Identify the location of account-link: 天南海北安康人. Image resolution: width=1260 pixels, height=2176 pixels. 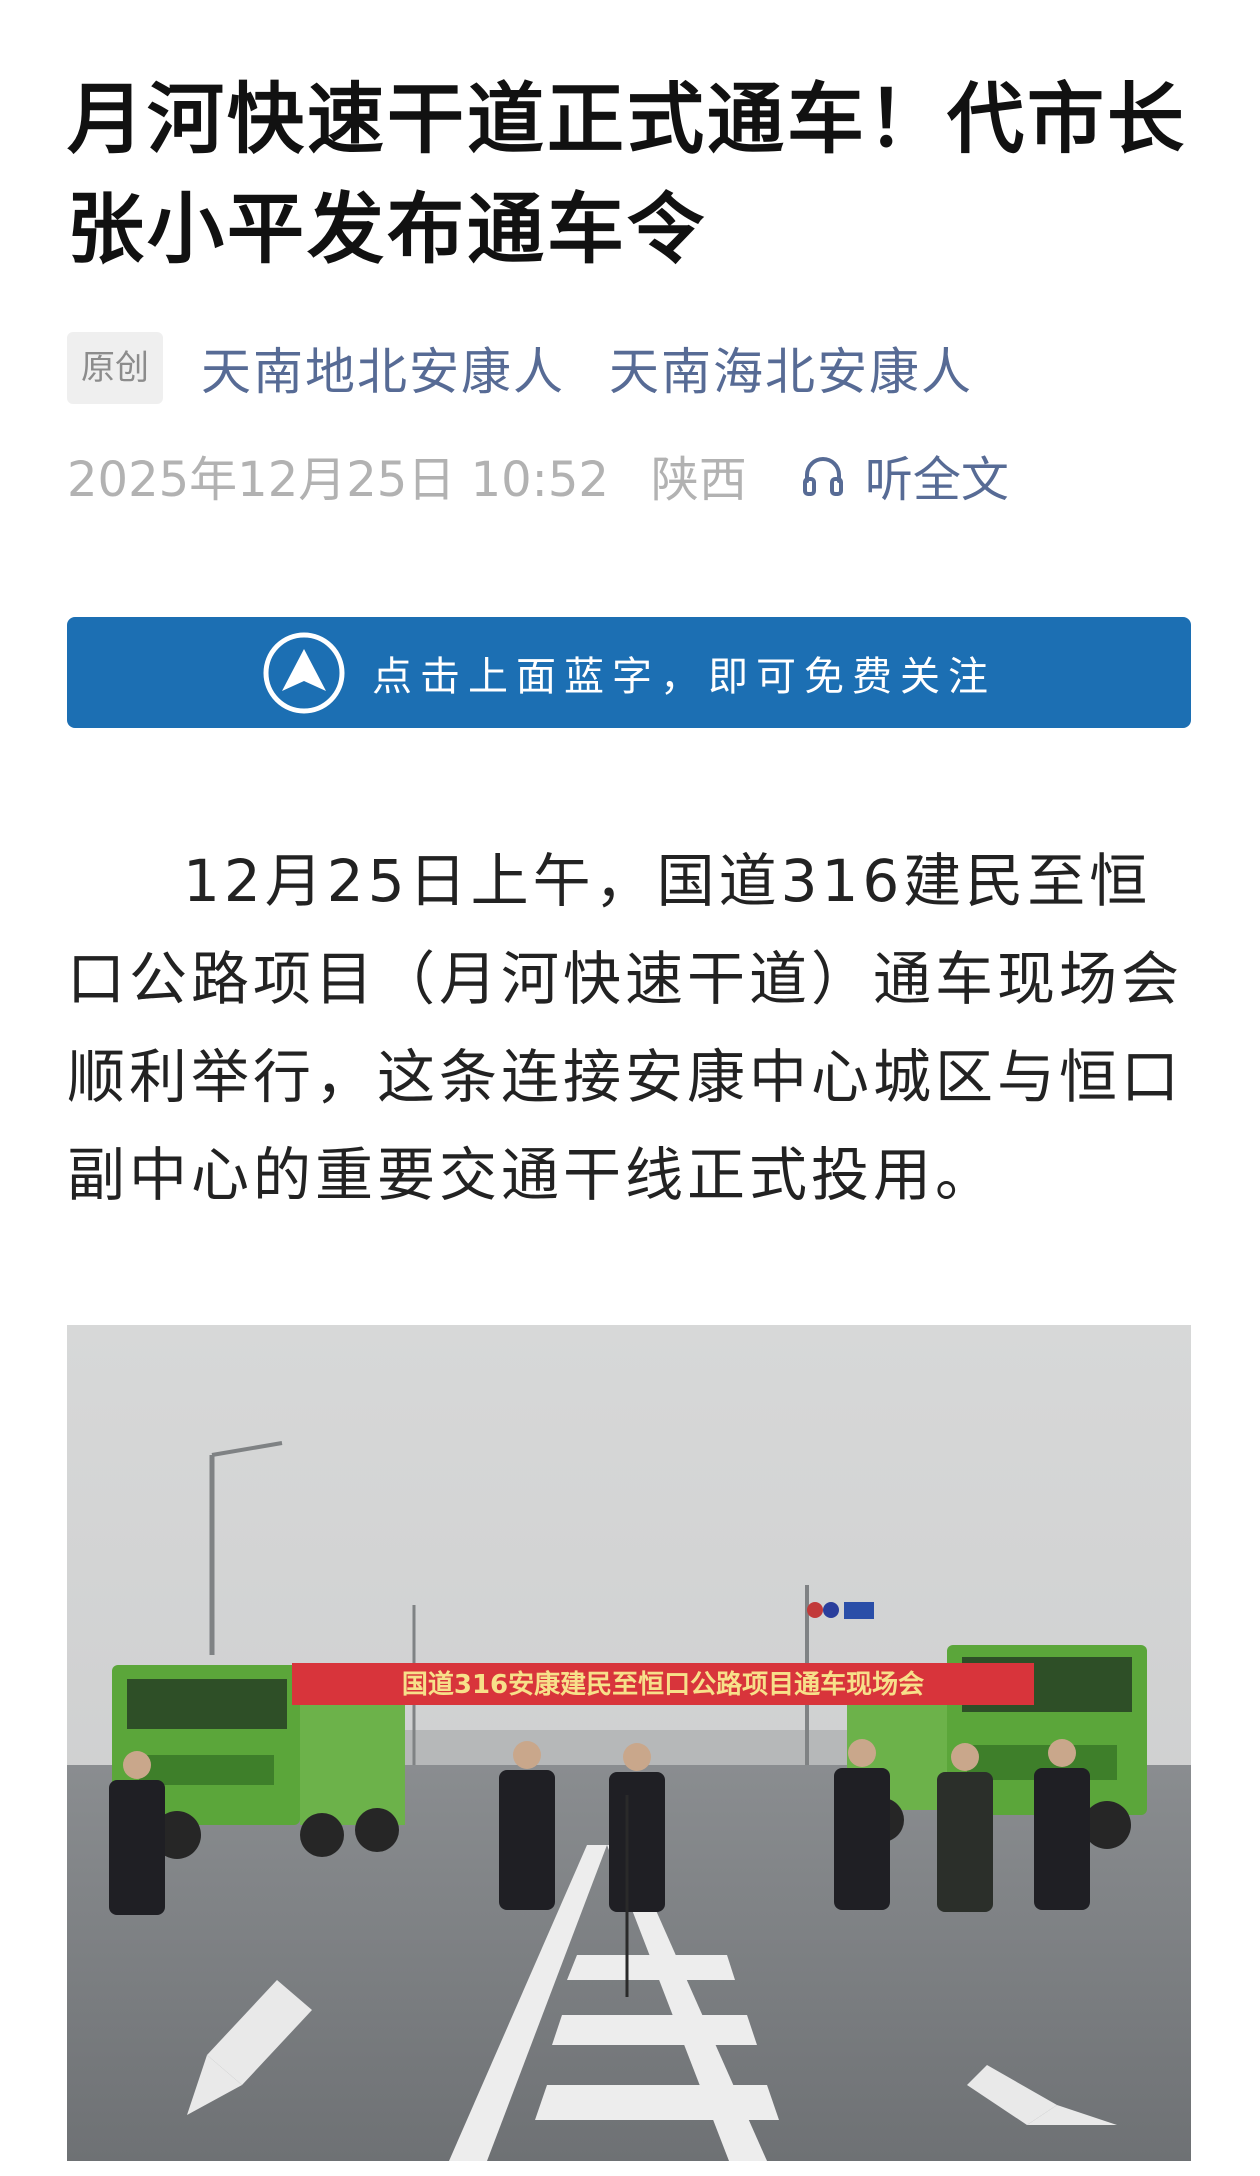
(791, 368).